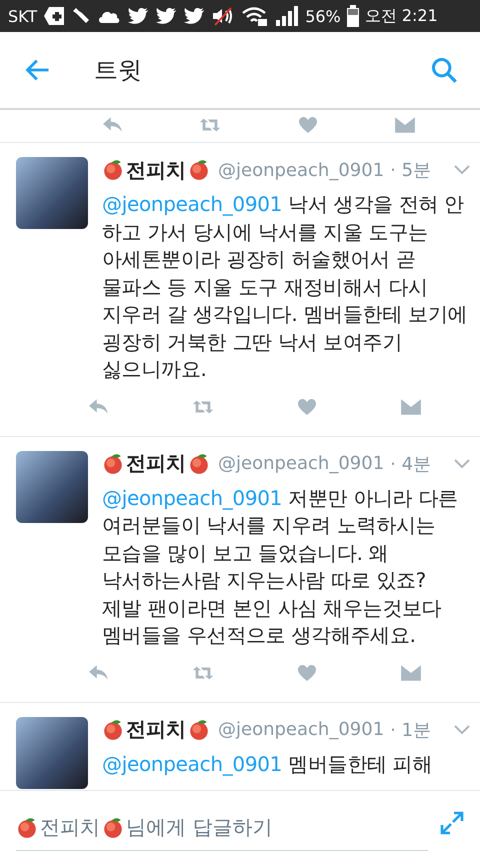 This screenshot has height=854, width=480. I want to click on carrier-text: SKT, so click(23, 16).